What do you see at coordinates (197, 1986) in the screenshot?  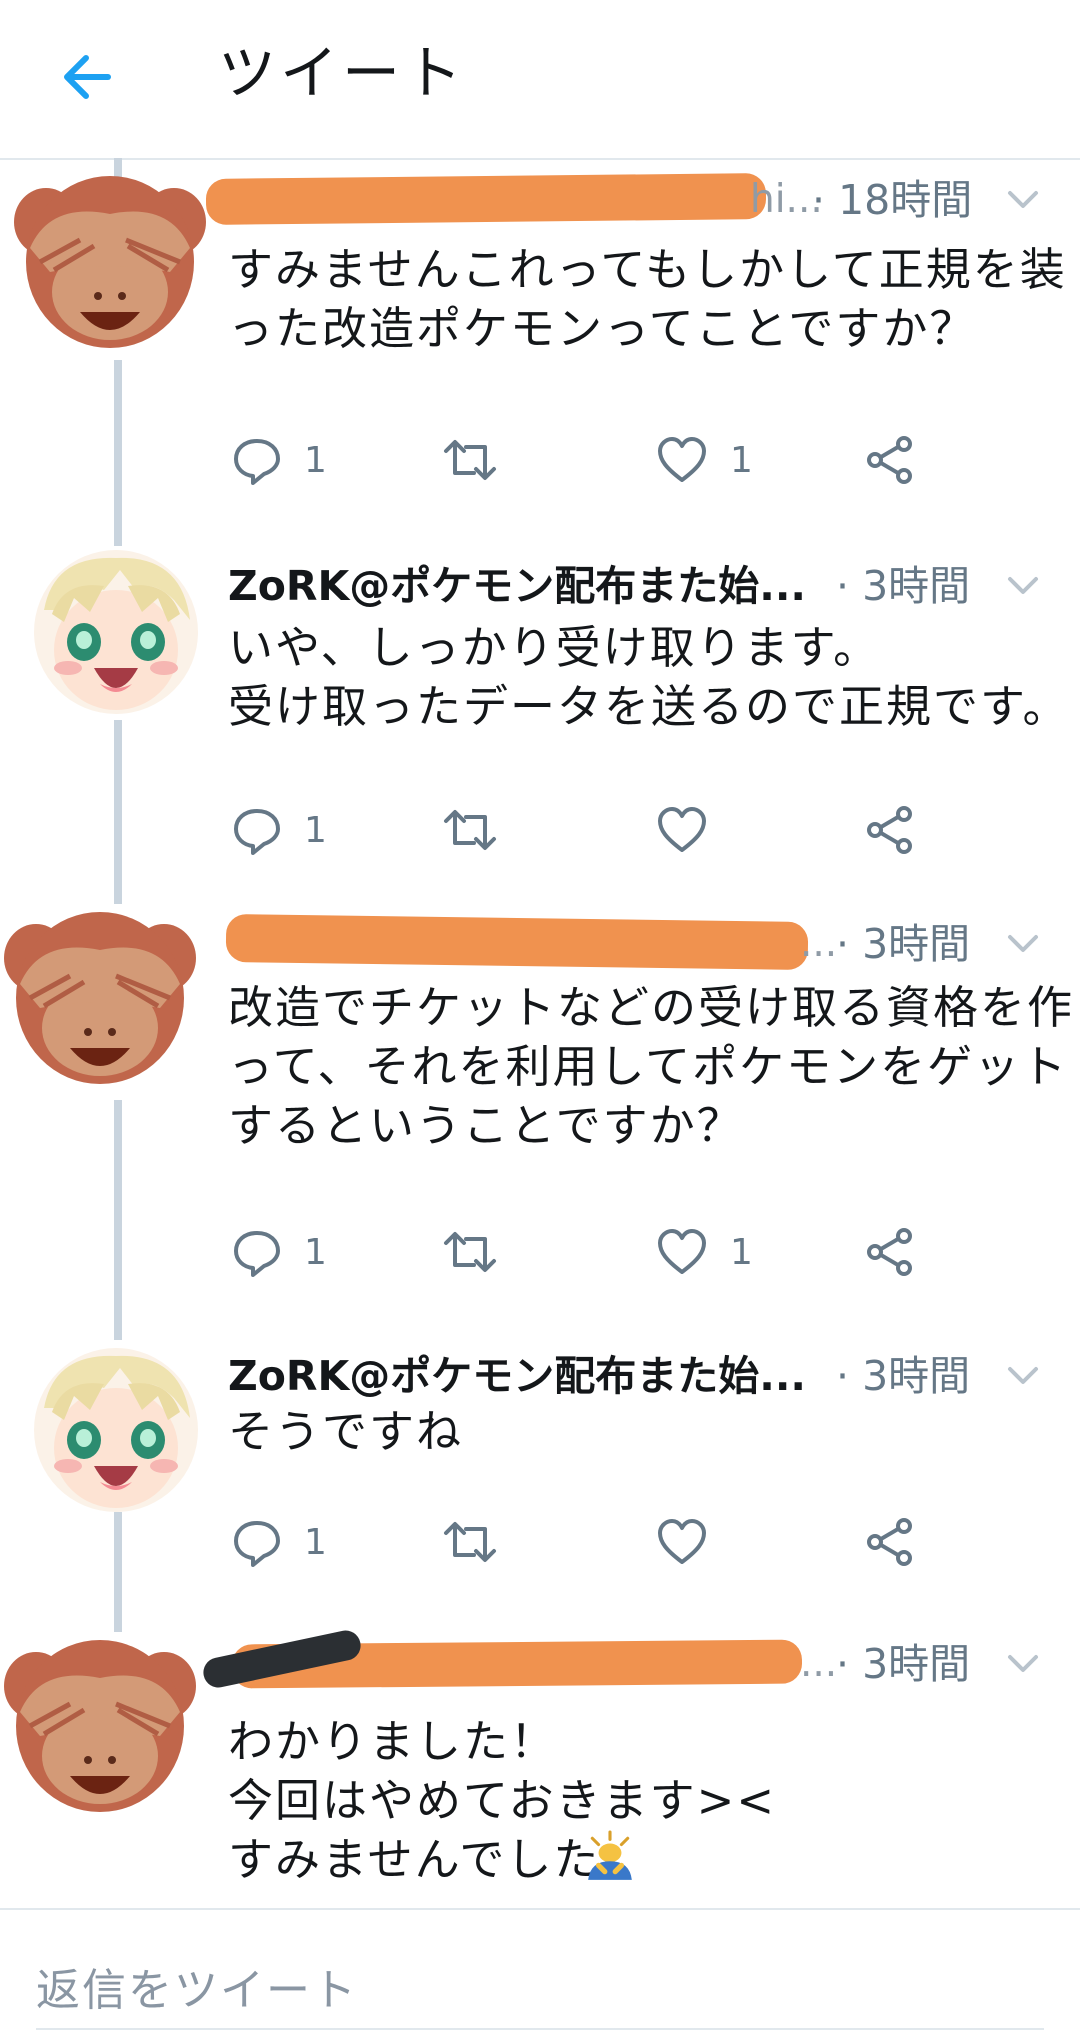 I see `reply-input: 返信をツイート` at bounding box center [197, 1986].